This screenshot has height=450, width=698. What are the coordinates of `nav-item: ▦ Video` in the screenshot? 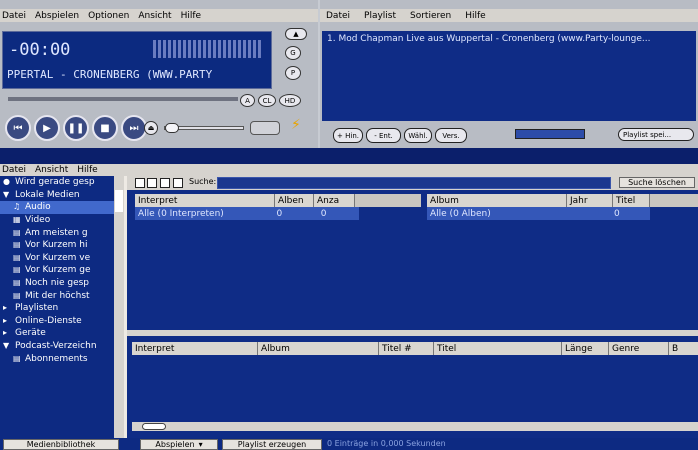 It's located at (62, 220).